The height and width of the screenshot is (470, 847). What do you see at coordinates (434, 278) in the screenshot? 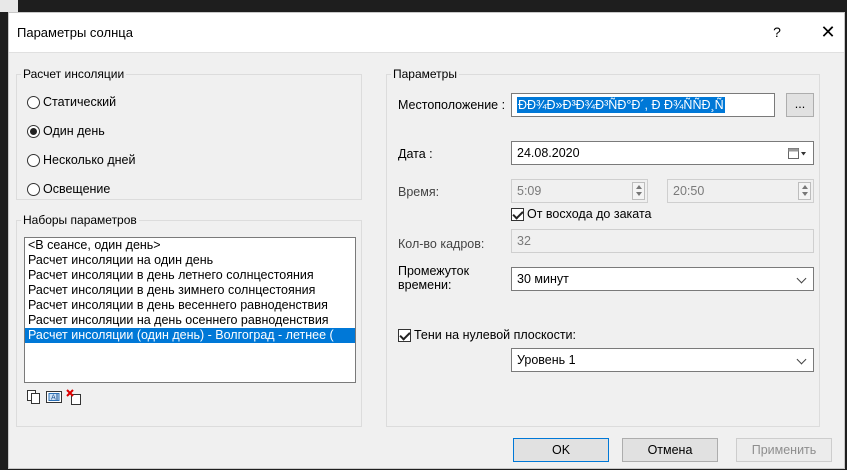
I see `interval-label: Промежуток времени:` at bounding box center [434, 278].